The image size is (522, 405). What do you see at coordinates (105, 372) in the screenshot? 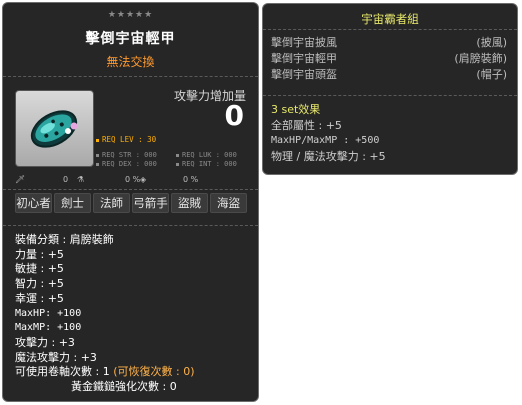
I see `upgrade-slots: 可使用卷軸次數 : 1 (可恢復次數 : 0)` at bounding box center [105, 372].